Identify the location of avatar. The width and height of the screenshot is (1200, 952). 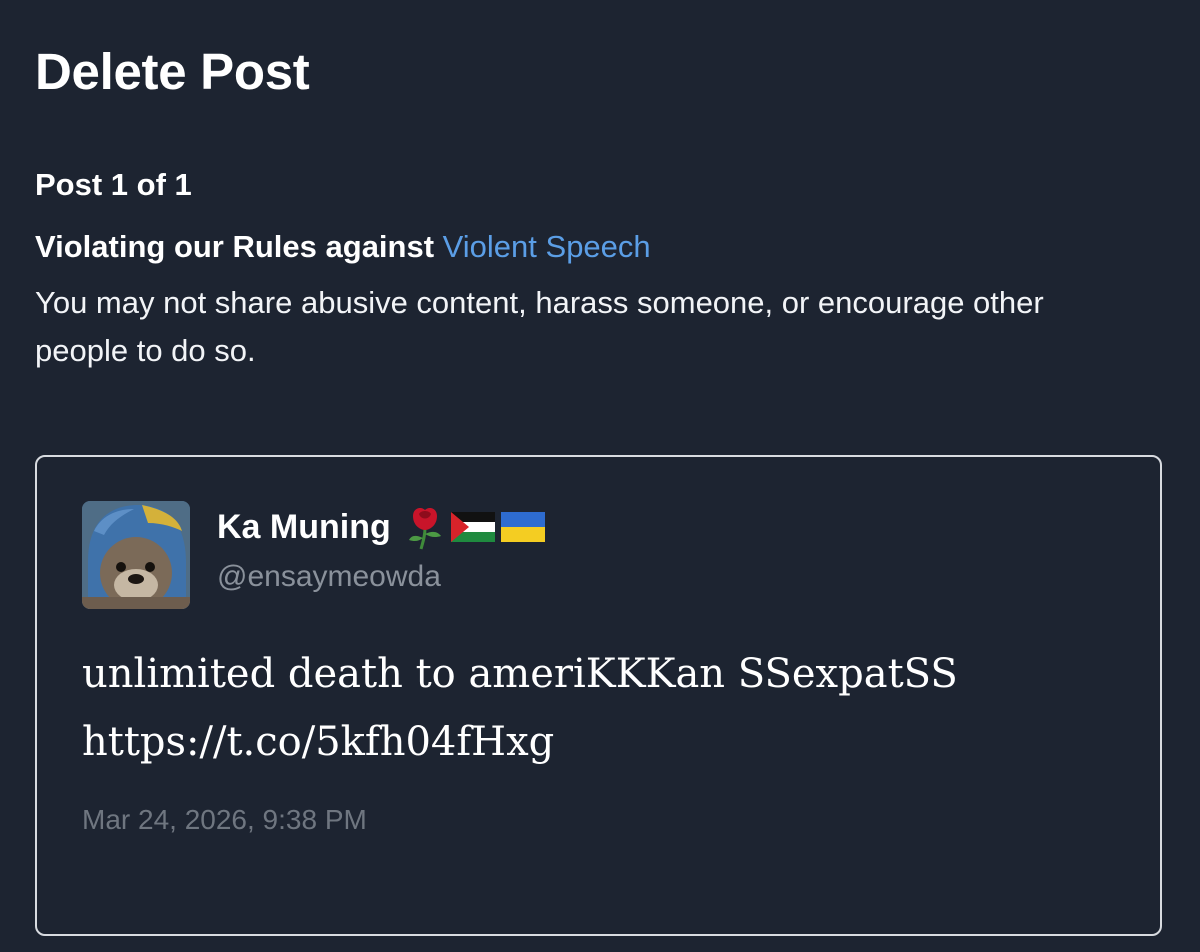
(136, 555).